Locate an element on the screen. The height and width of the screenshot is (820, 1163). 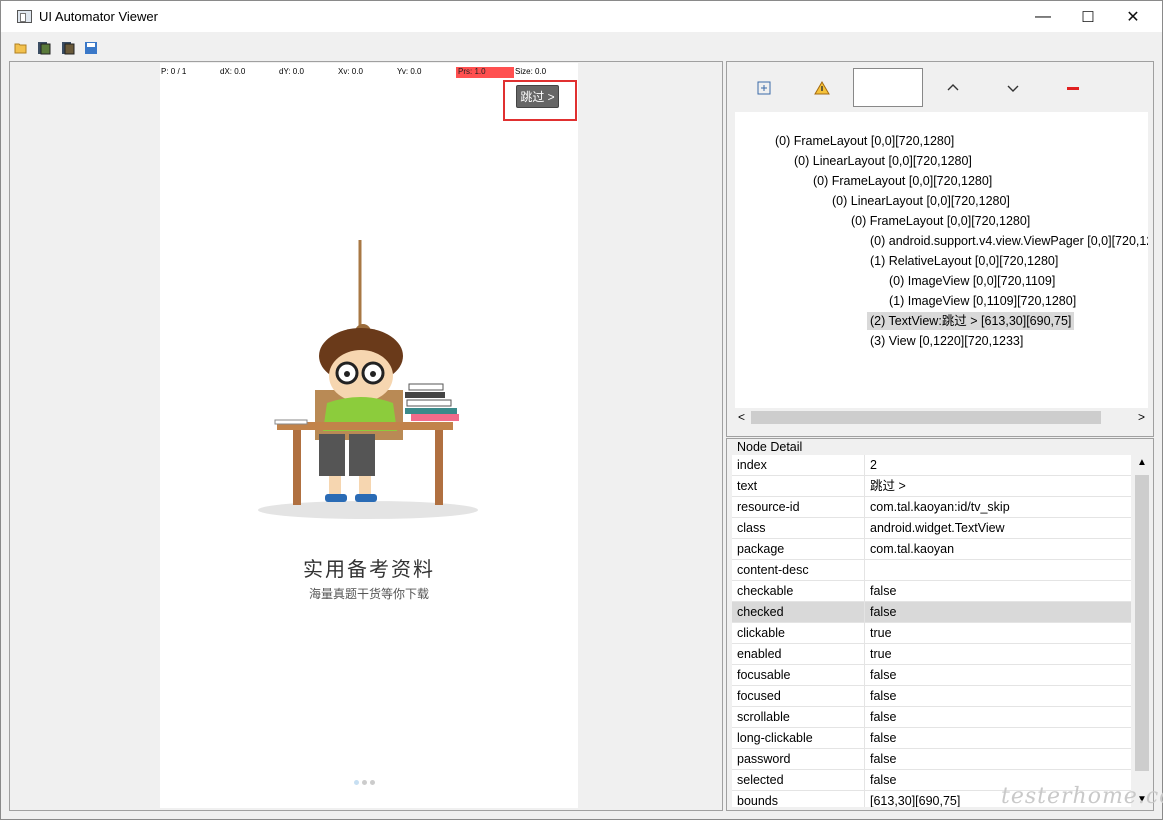
table-row: clickable true is located at coordinates (931, 633).